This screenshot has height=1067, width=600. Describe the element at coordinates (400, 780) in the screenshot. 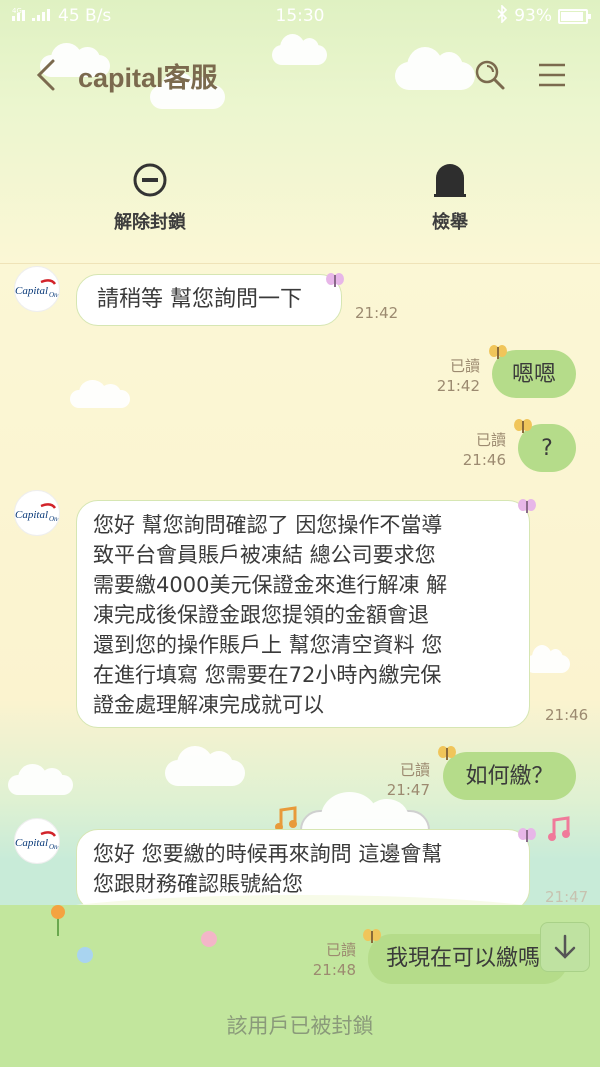

I see `message-meta: 已讀 21:47` at that location.